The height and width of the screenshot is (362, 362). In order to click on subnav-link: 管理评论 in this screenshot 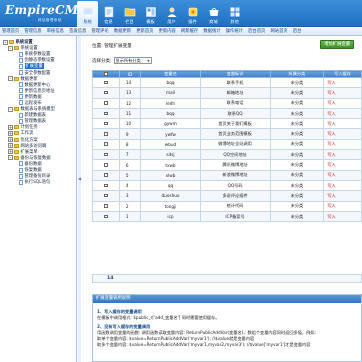, I will do `click(100, 31)`.